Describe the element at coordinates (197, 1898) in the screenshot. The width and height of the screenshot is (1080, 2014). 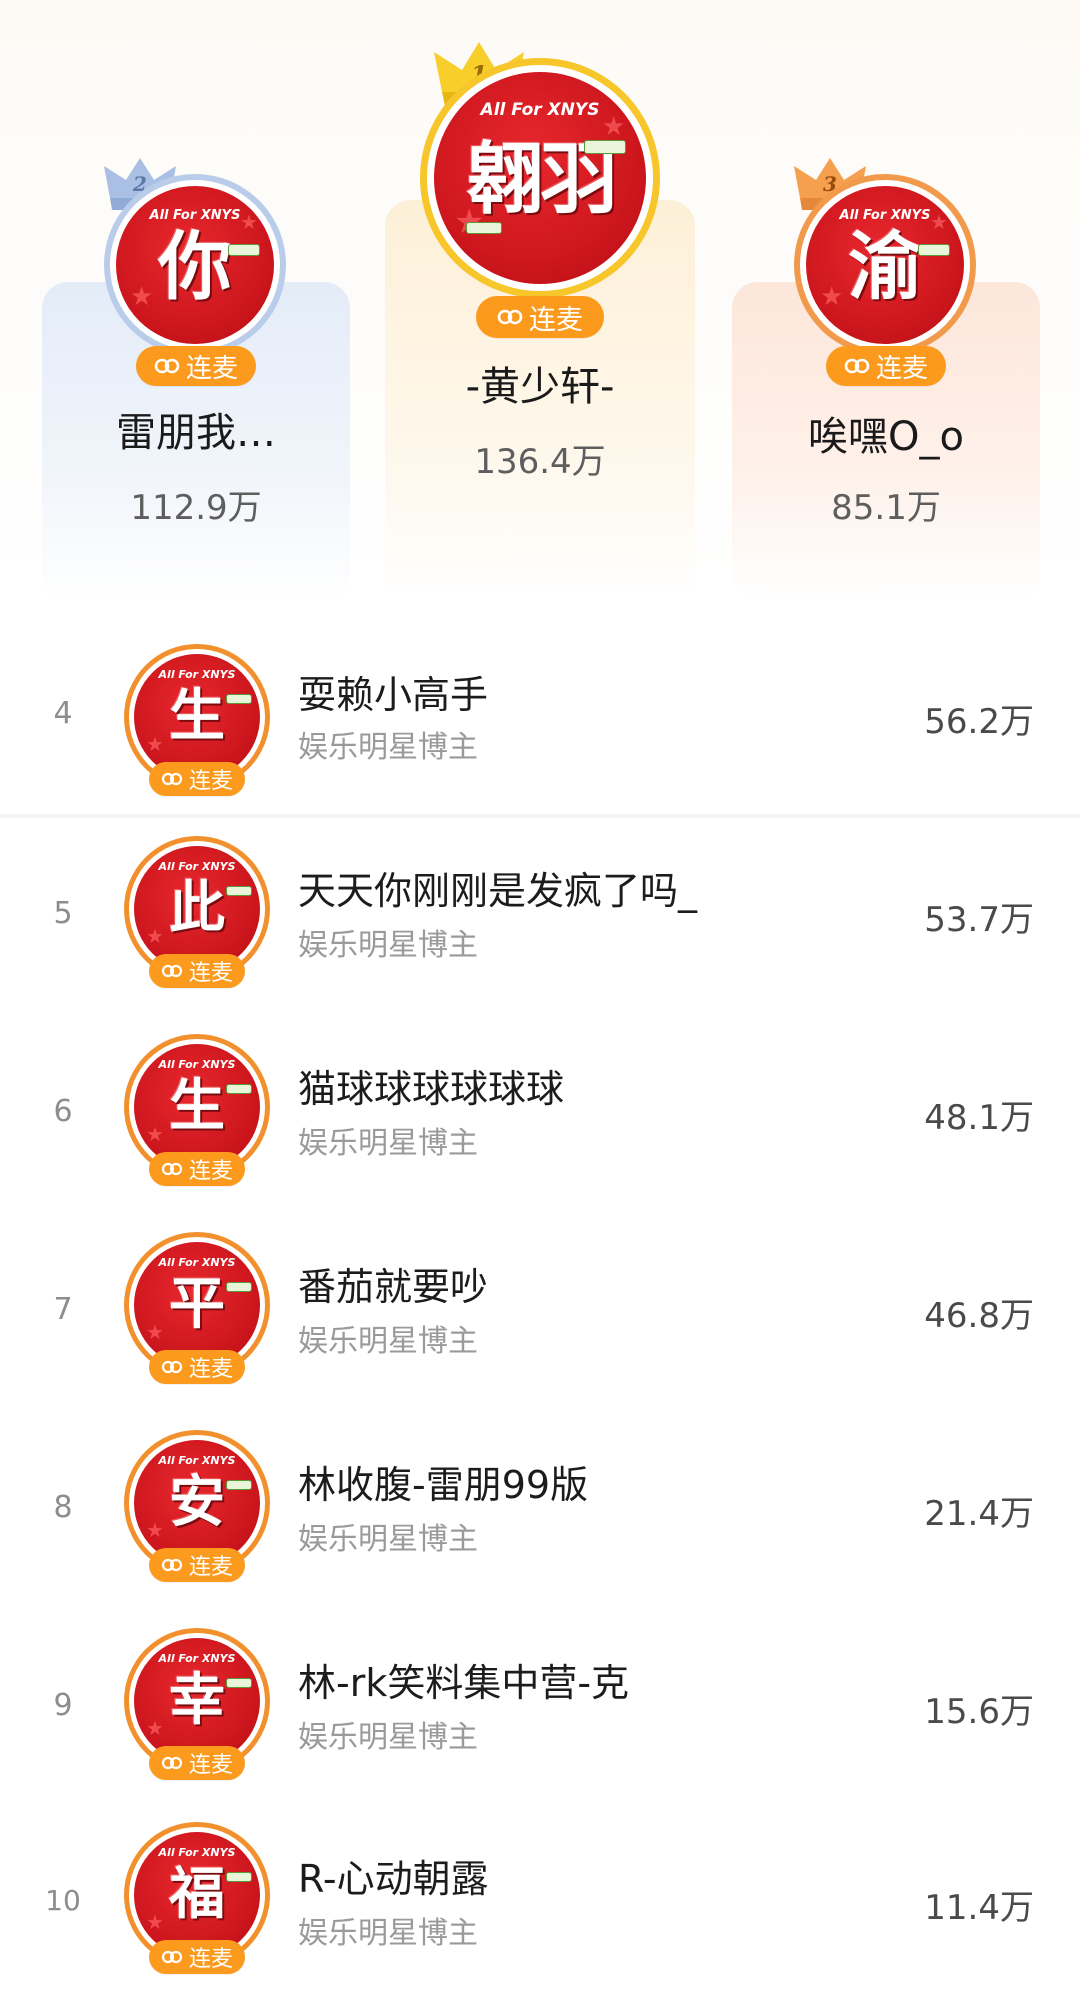
I see `avatar: ★ All For XNYS 福 连麦` at that location.